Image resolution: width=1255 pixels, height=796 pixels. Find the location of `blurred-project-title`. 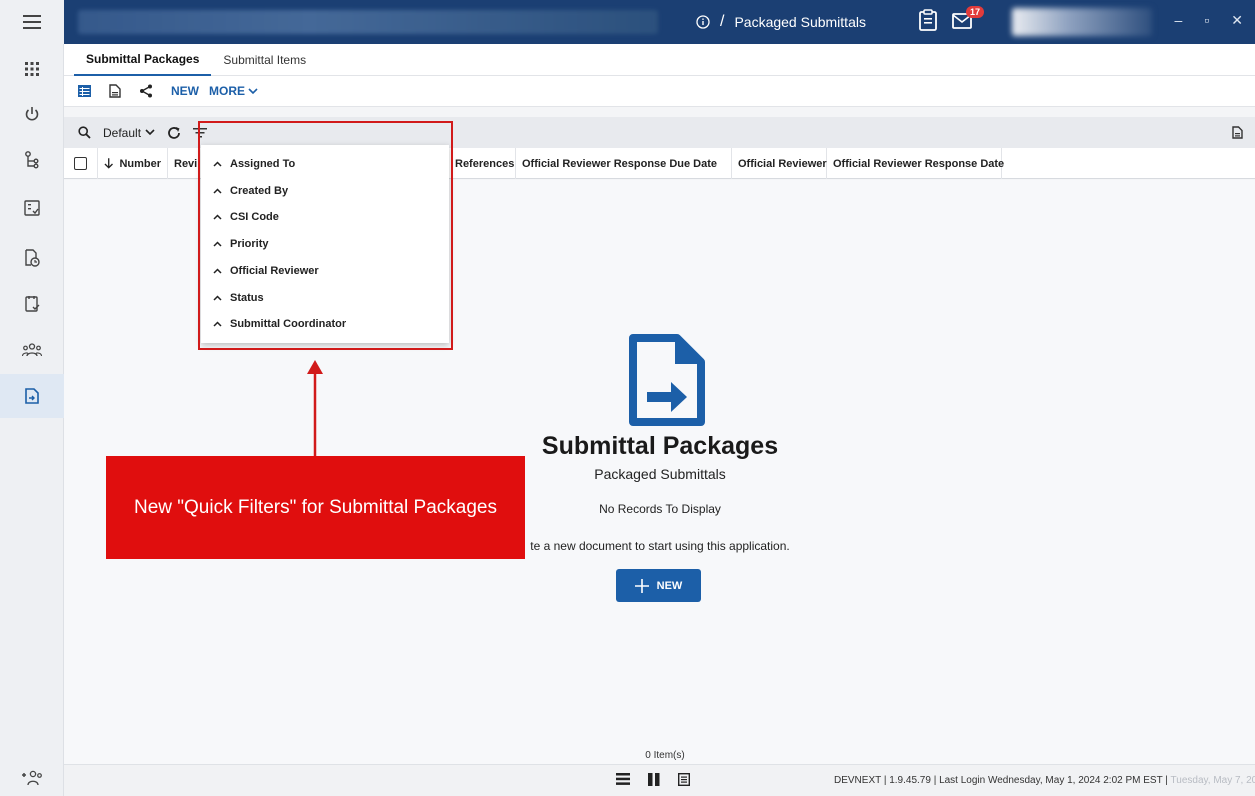

blurred-project-title is located at coordinates (368, 22).